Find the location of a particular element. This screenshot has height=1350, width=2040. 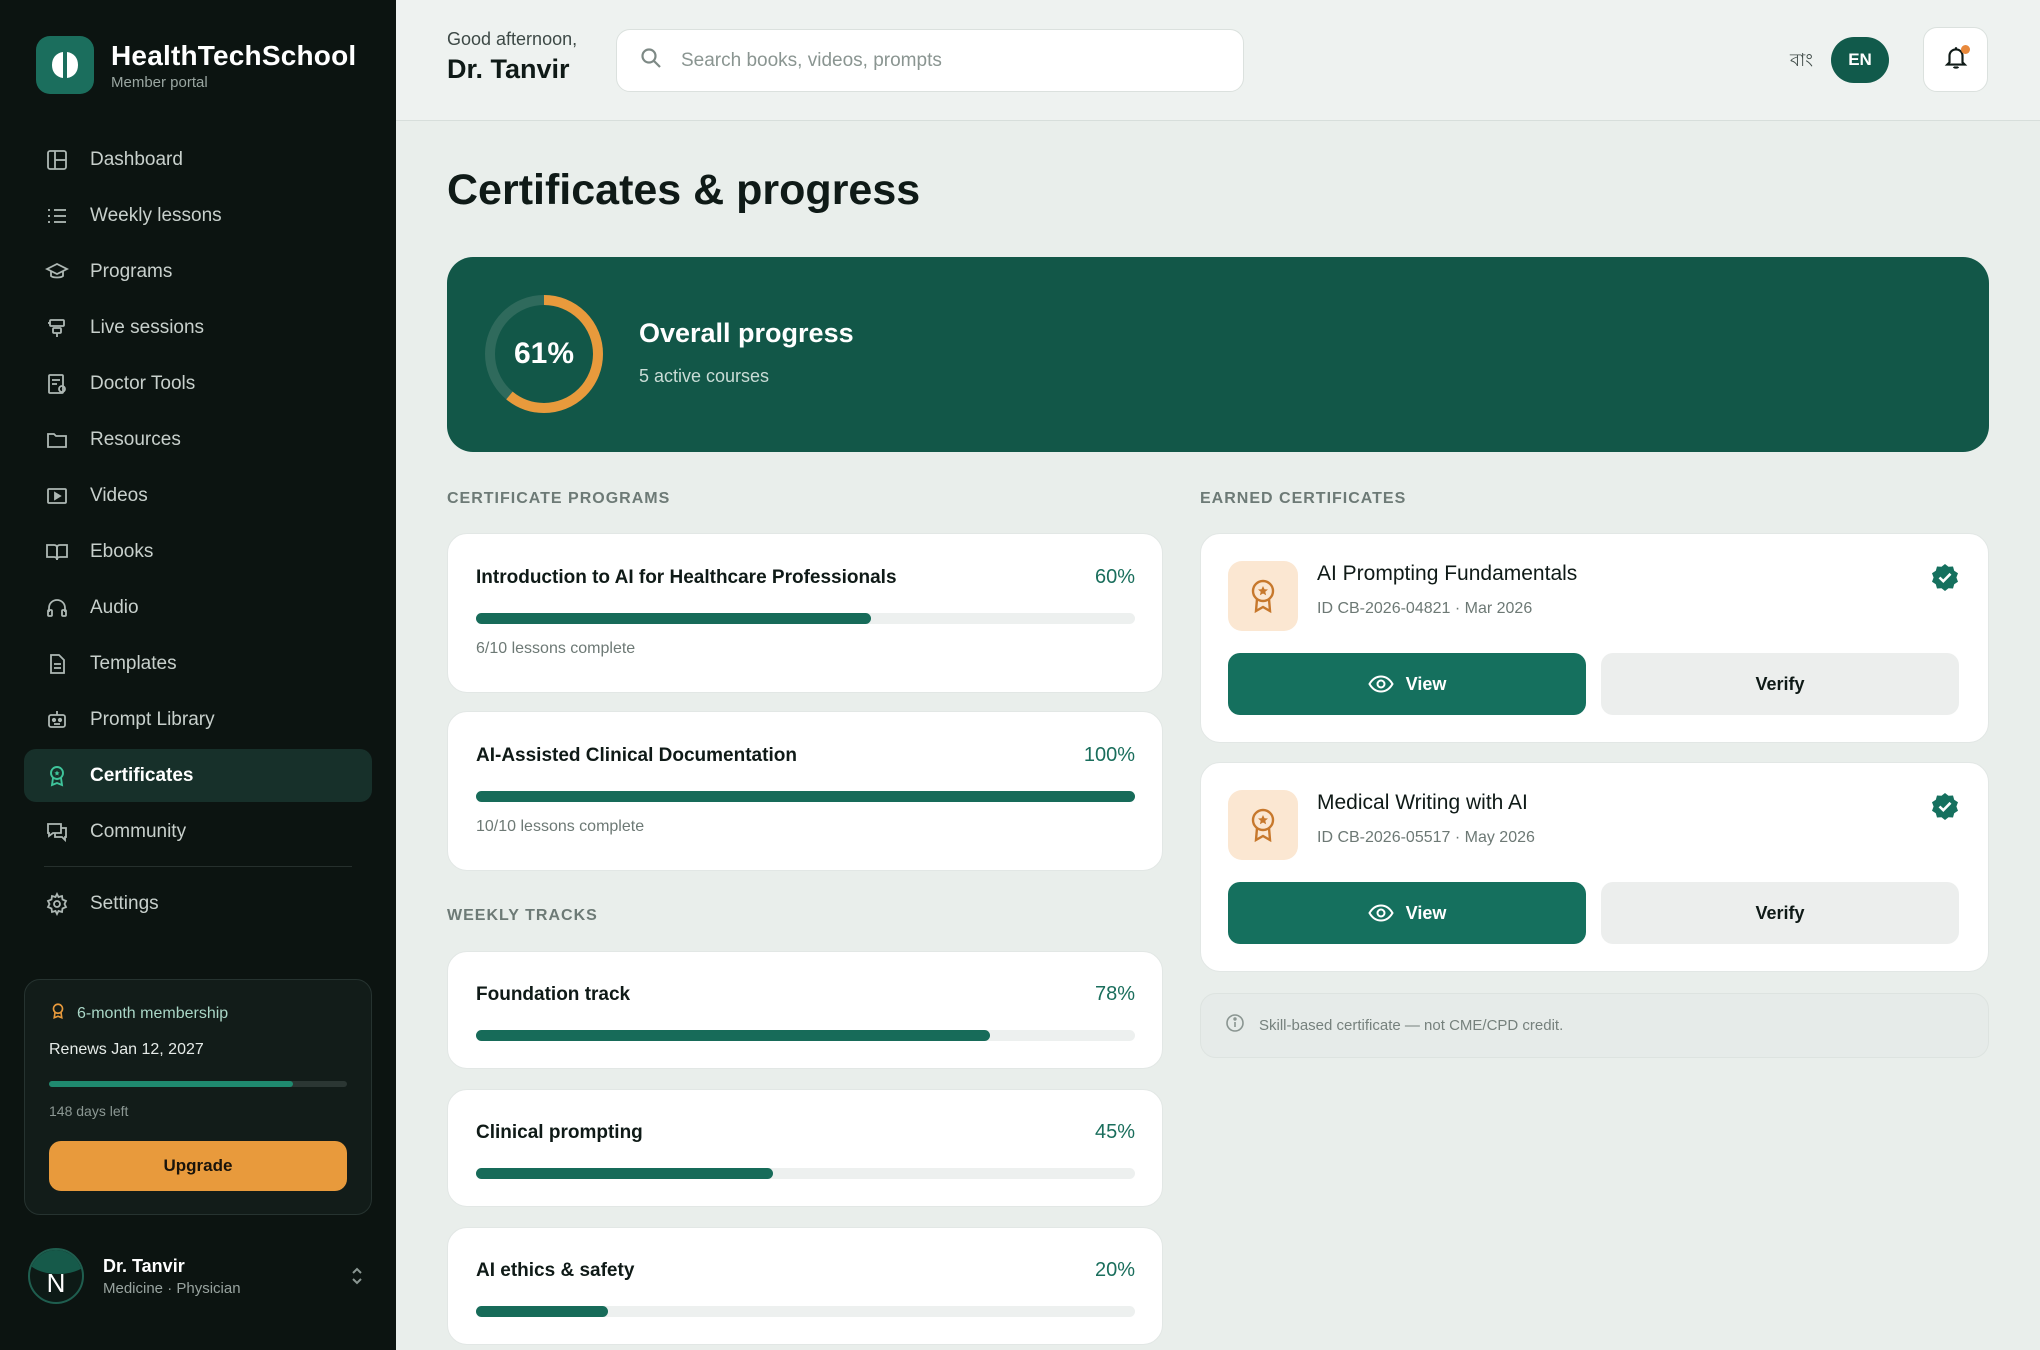

certificate-id: ID CB-2026-04821 · Mar 2026 is located at coordinates (1425, 608).